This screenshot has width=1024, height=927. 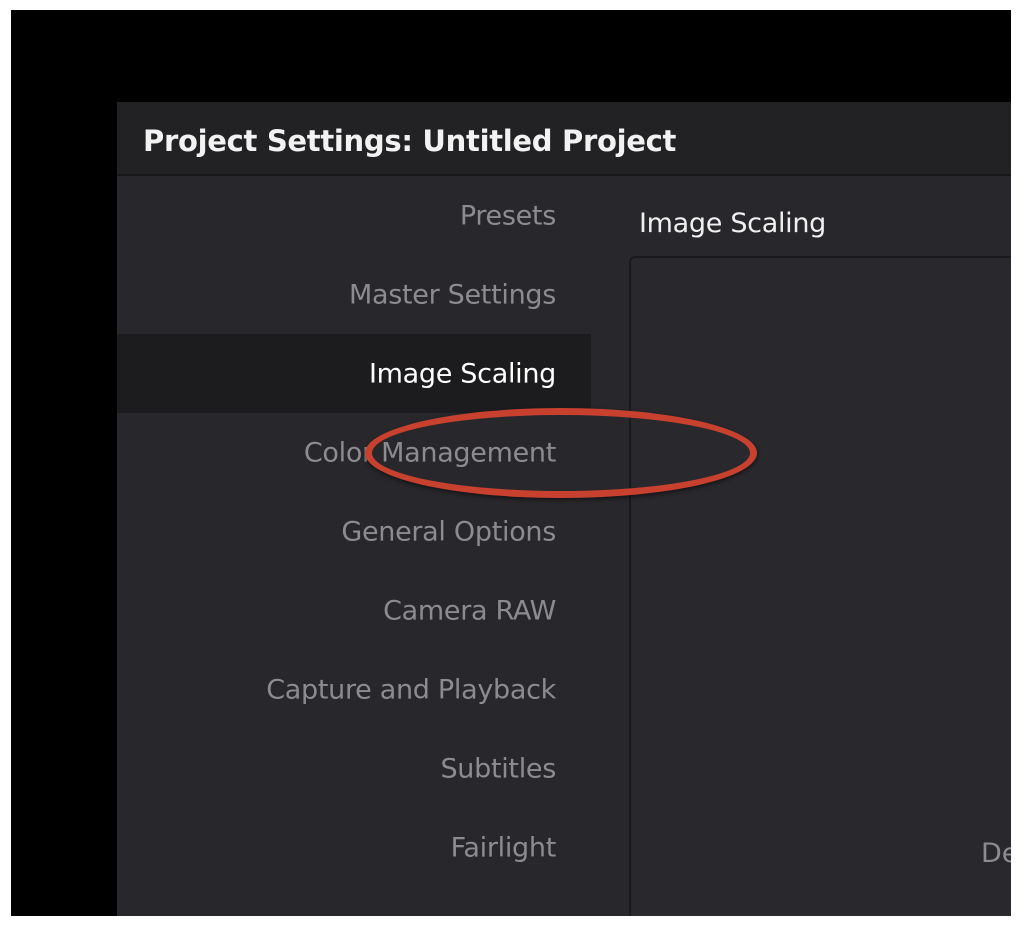 What do you see at coordinates (448, 531) in the screenshot?
I see `sidebar-item-label: General Options` at bounding box center [448, 531].